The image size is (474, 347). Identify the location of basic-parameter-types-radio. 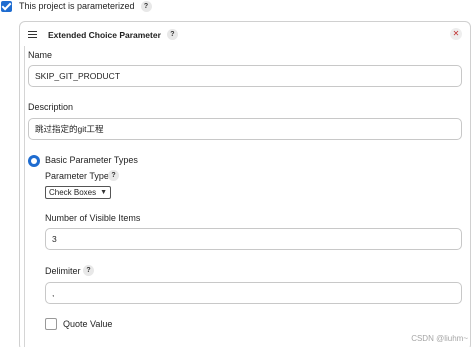
(34, 161).